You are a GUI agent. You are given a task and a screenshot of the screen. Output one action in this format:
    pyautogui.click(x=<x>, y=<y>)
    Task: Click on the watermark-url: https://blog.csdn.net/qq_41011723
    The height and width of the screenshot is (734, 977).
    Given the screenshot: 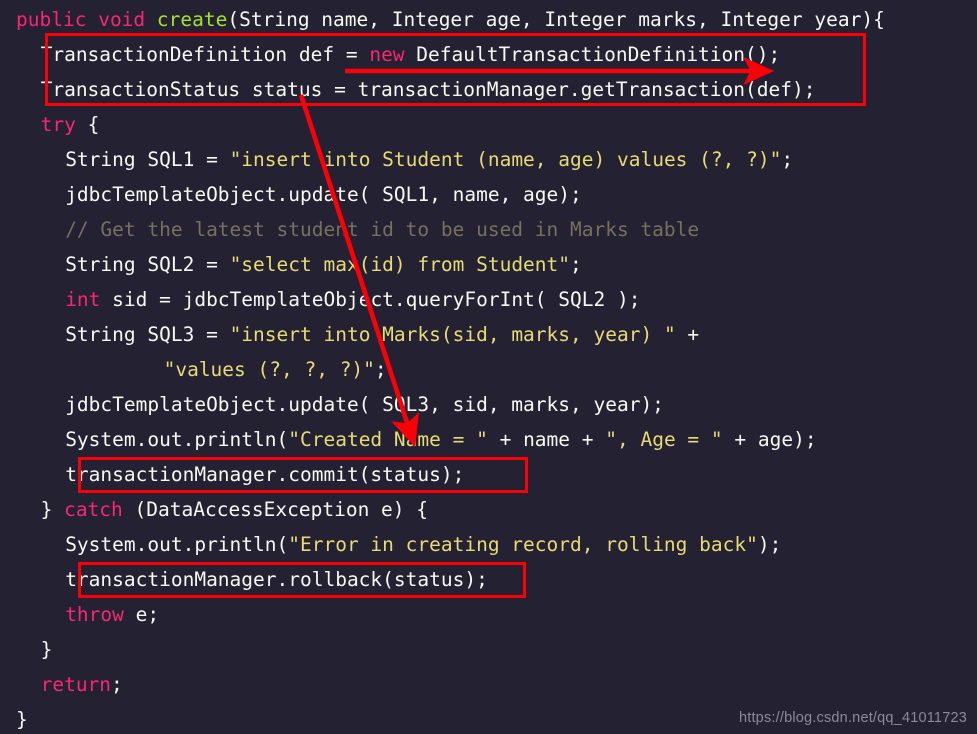 What is the action you would take?
    pyautogui.click(x=852, y=718)
    